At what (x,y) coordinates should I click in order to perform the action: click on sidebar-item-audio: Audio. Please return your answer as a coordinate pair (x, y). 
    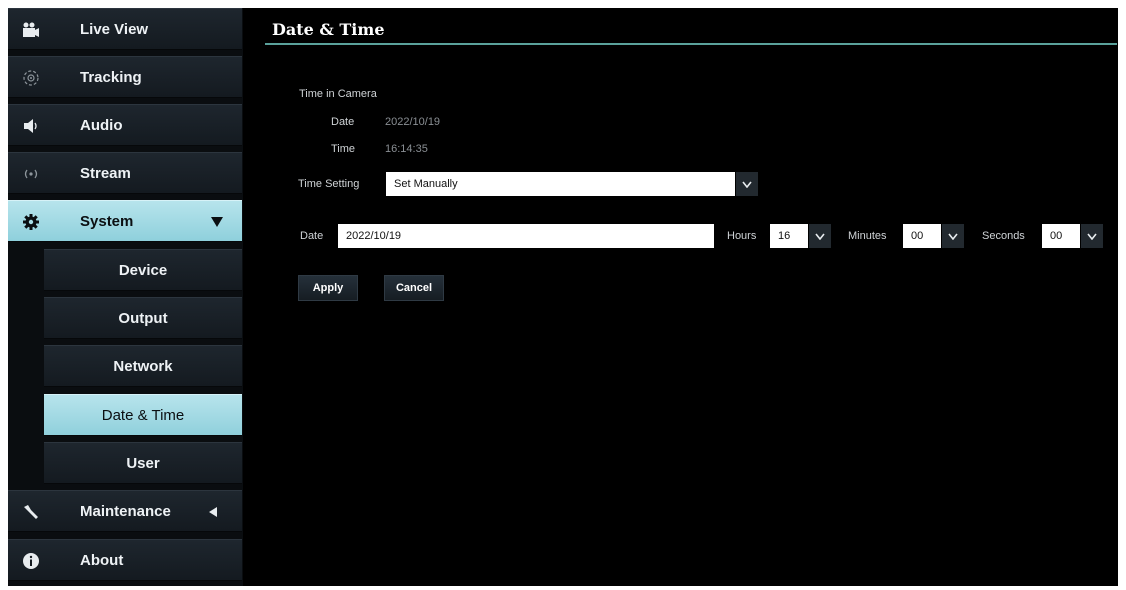
    Looking at the image, I should click on (125, 125).